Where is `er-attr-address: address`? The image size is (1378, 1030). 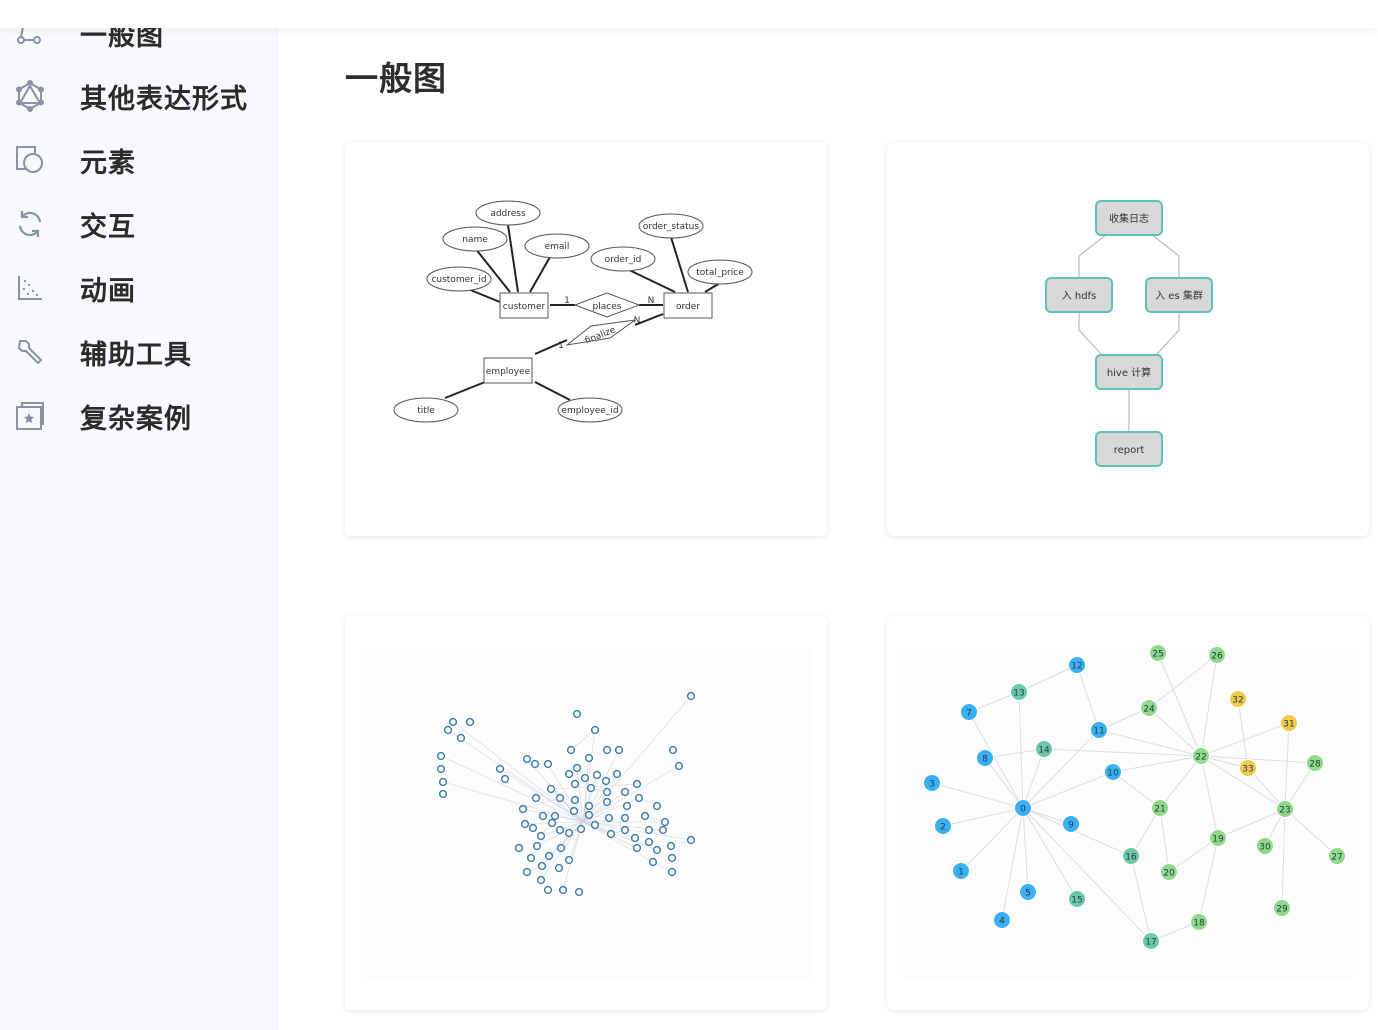
er-attr-address: address is located at coordinates (508, 214).